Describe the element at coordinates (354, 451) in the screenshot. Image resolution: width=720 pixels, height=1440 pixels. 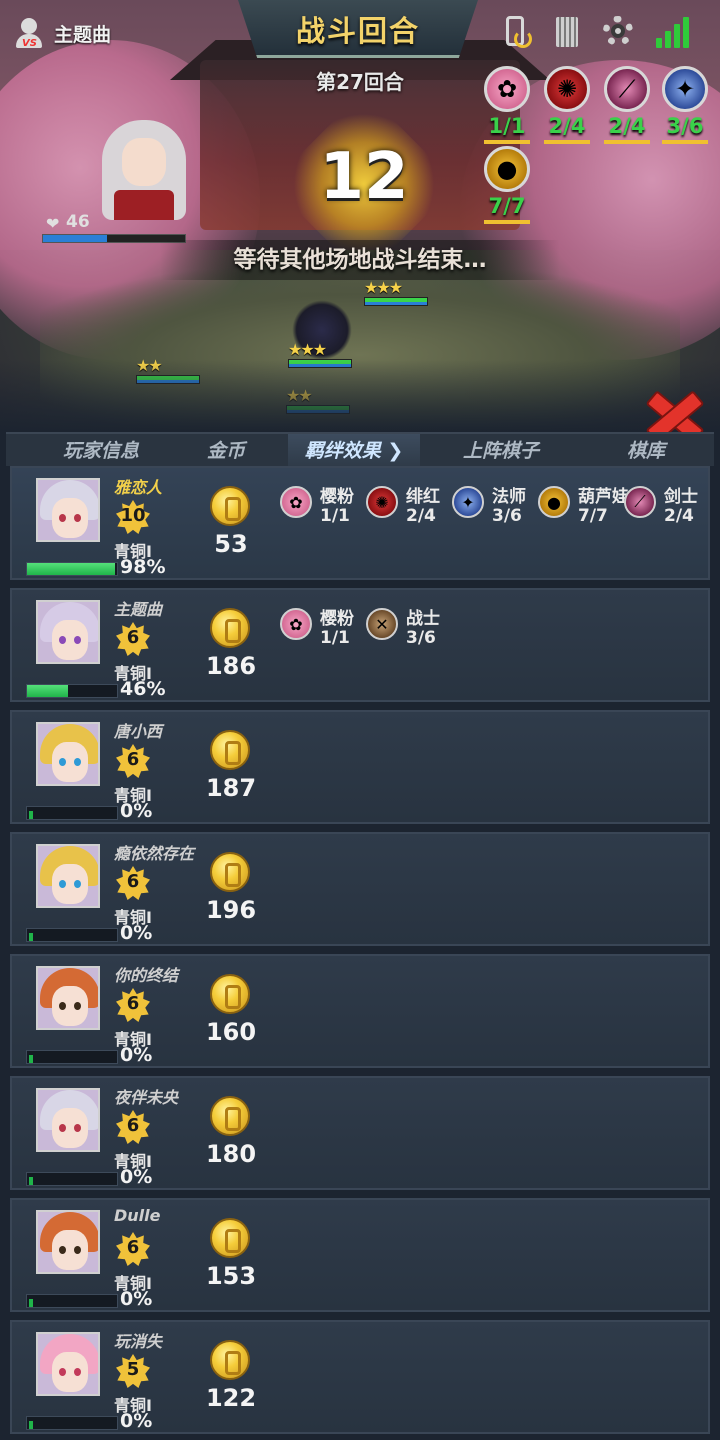
I see `tab-synergy: 羁绊效果 ❯` at that location.